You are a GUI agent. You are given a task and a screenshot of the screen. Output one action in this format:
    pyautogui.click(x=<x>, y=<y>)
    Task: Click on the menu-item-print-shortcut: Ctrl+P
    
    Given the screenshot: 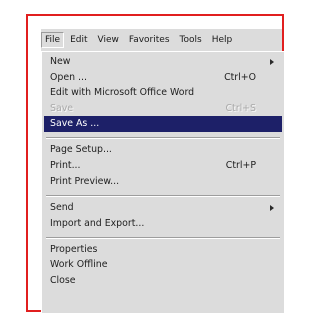 What is the action you would take?
    pyautogui.click(x=240, y=165)
    